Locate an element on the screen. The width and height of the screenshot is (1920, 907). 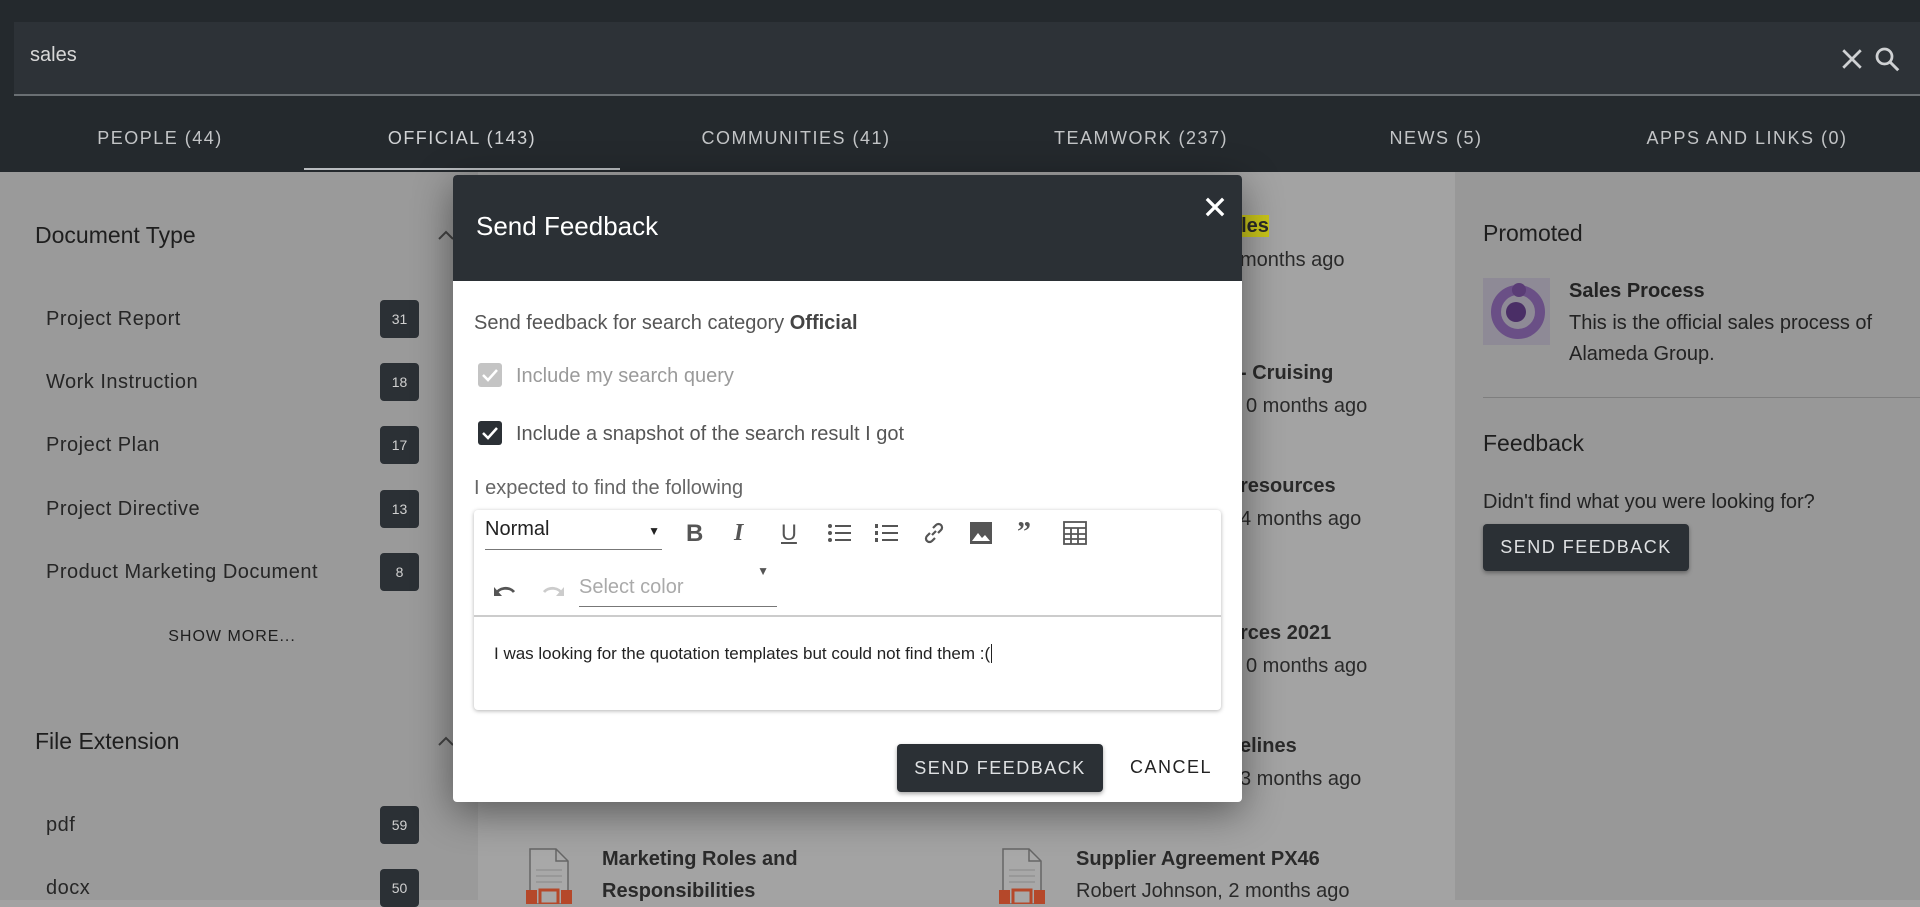
include-query-label: Include my search query is located at coordinates (625, 376).